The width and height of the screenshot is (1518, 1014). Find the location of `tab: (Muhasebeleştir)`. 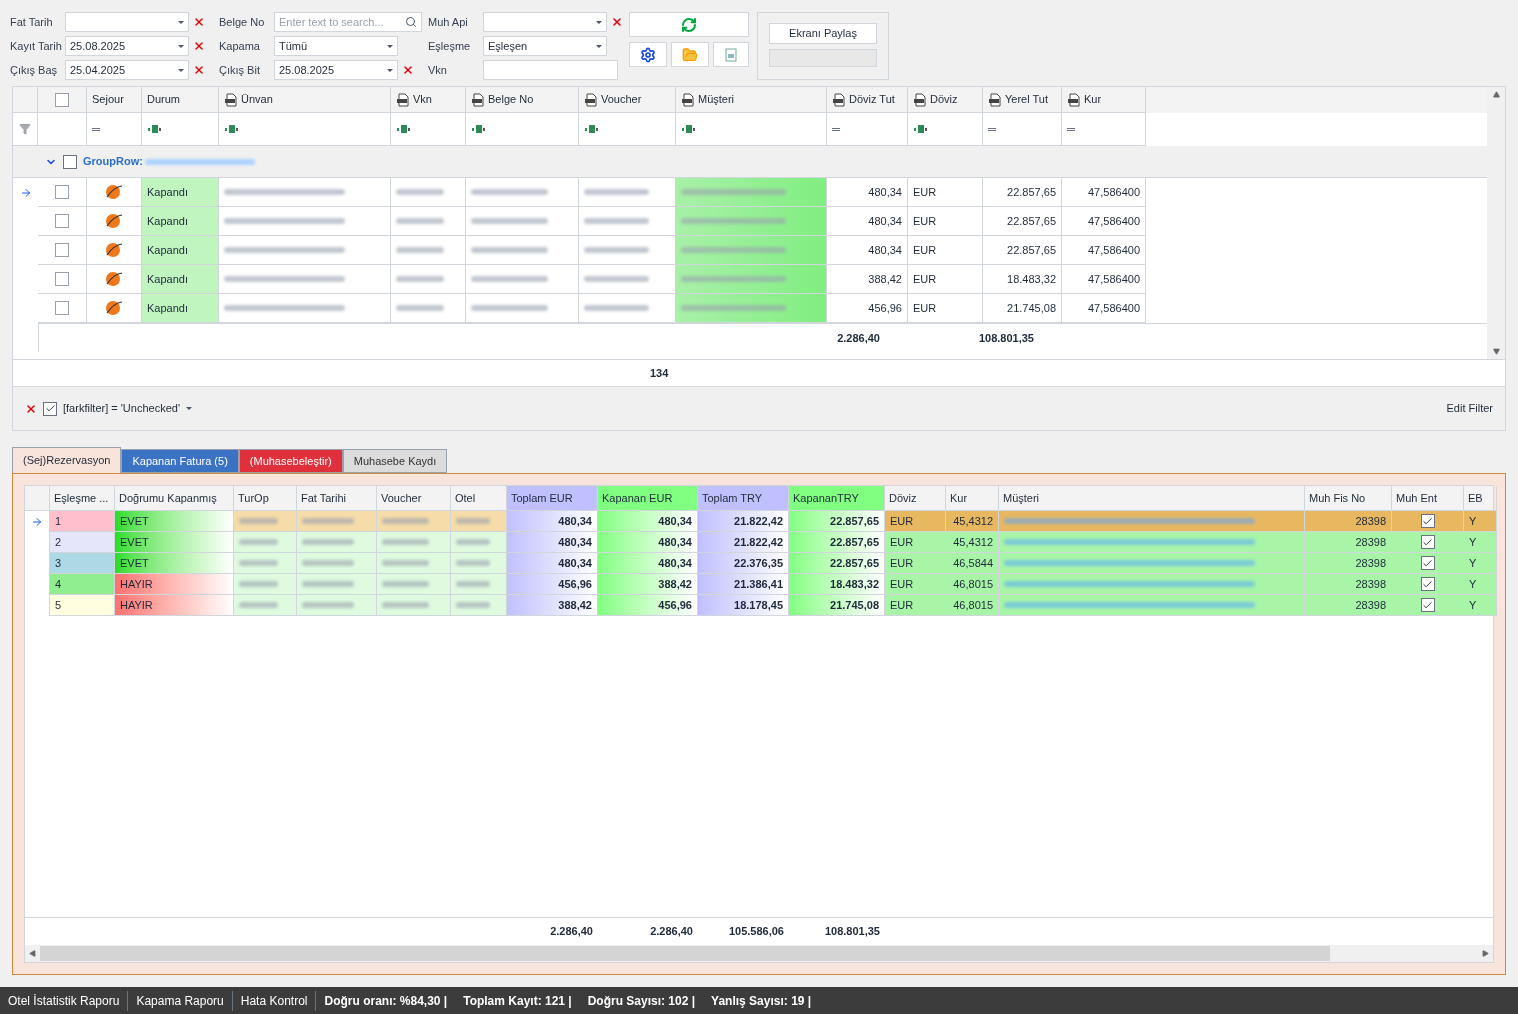

tab: (Muhasebeleştir) is located at coordinates (290, 461).